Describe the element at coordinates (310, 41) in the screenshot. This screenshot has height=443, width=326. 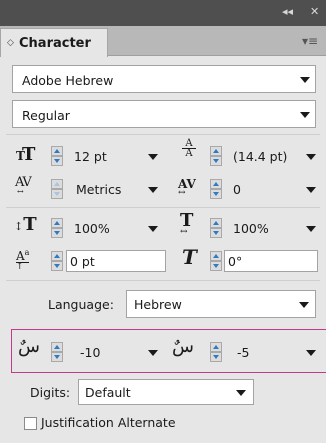
I see `panel-menu-icon: ▾≡` at that location.